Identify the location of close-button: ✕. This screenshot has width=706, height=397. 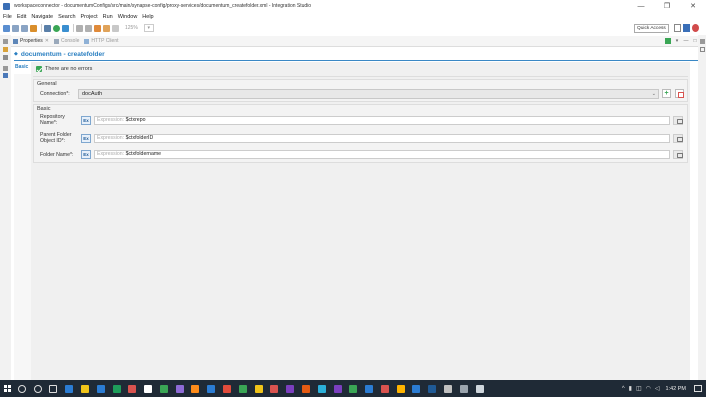
(693, 6).